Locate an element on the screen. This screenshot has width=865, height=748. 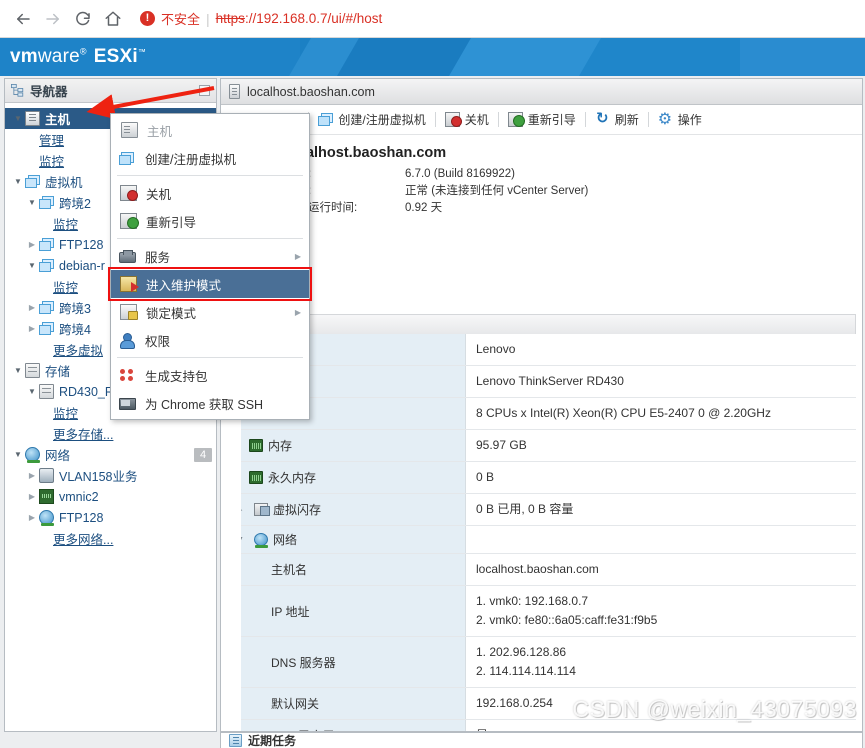
menu-item: 创建/注册虚拟机 is located at coordinates (210, 158).